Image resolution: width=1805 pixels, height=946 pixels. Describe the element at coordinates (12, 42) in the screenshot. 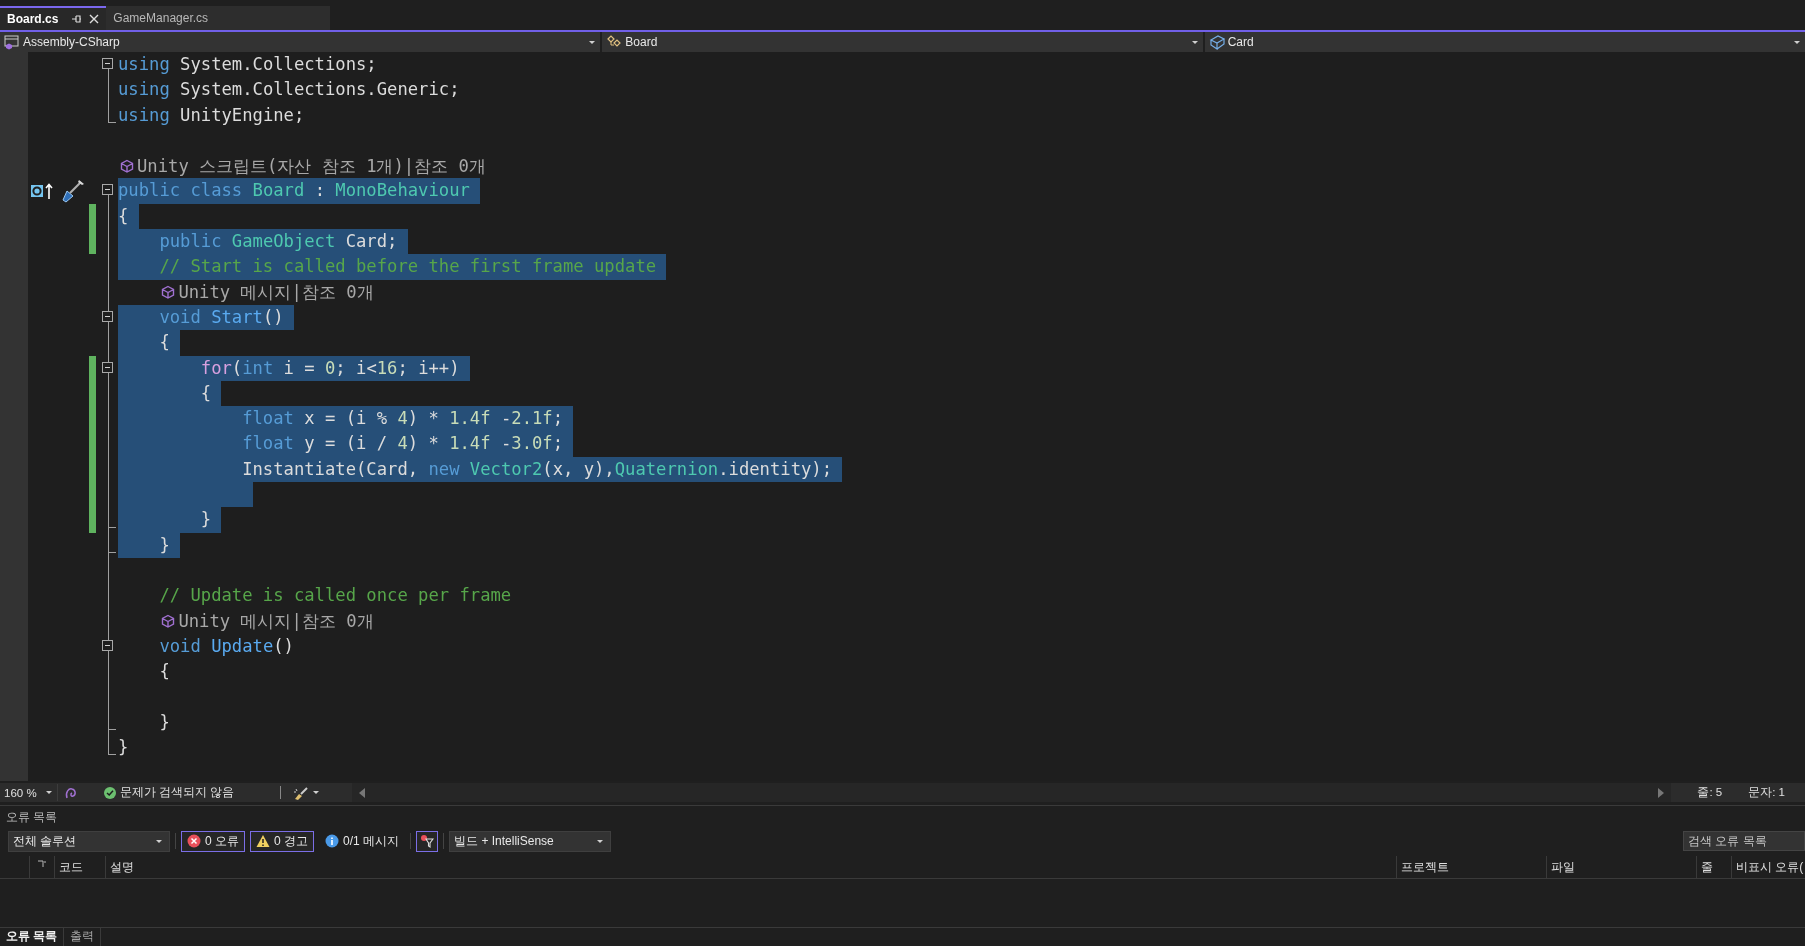

I see `project-icon` at that location.